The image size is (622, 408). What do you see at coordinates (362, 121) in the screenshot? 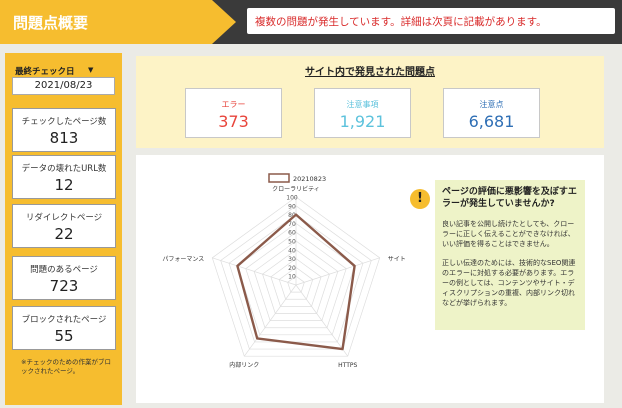
I see `kpi-value: 1,921` at bounding box center [362, 121].